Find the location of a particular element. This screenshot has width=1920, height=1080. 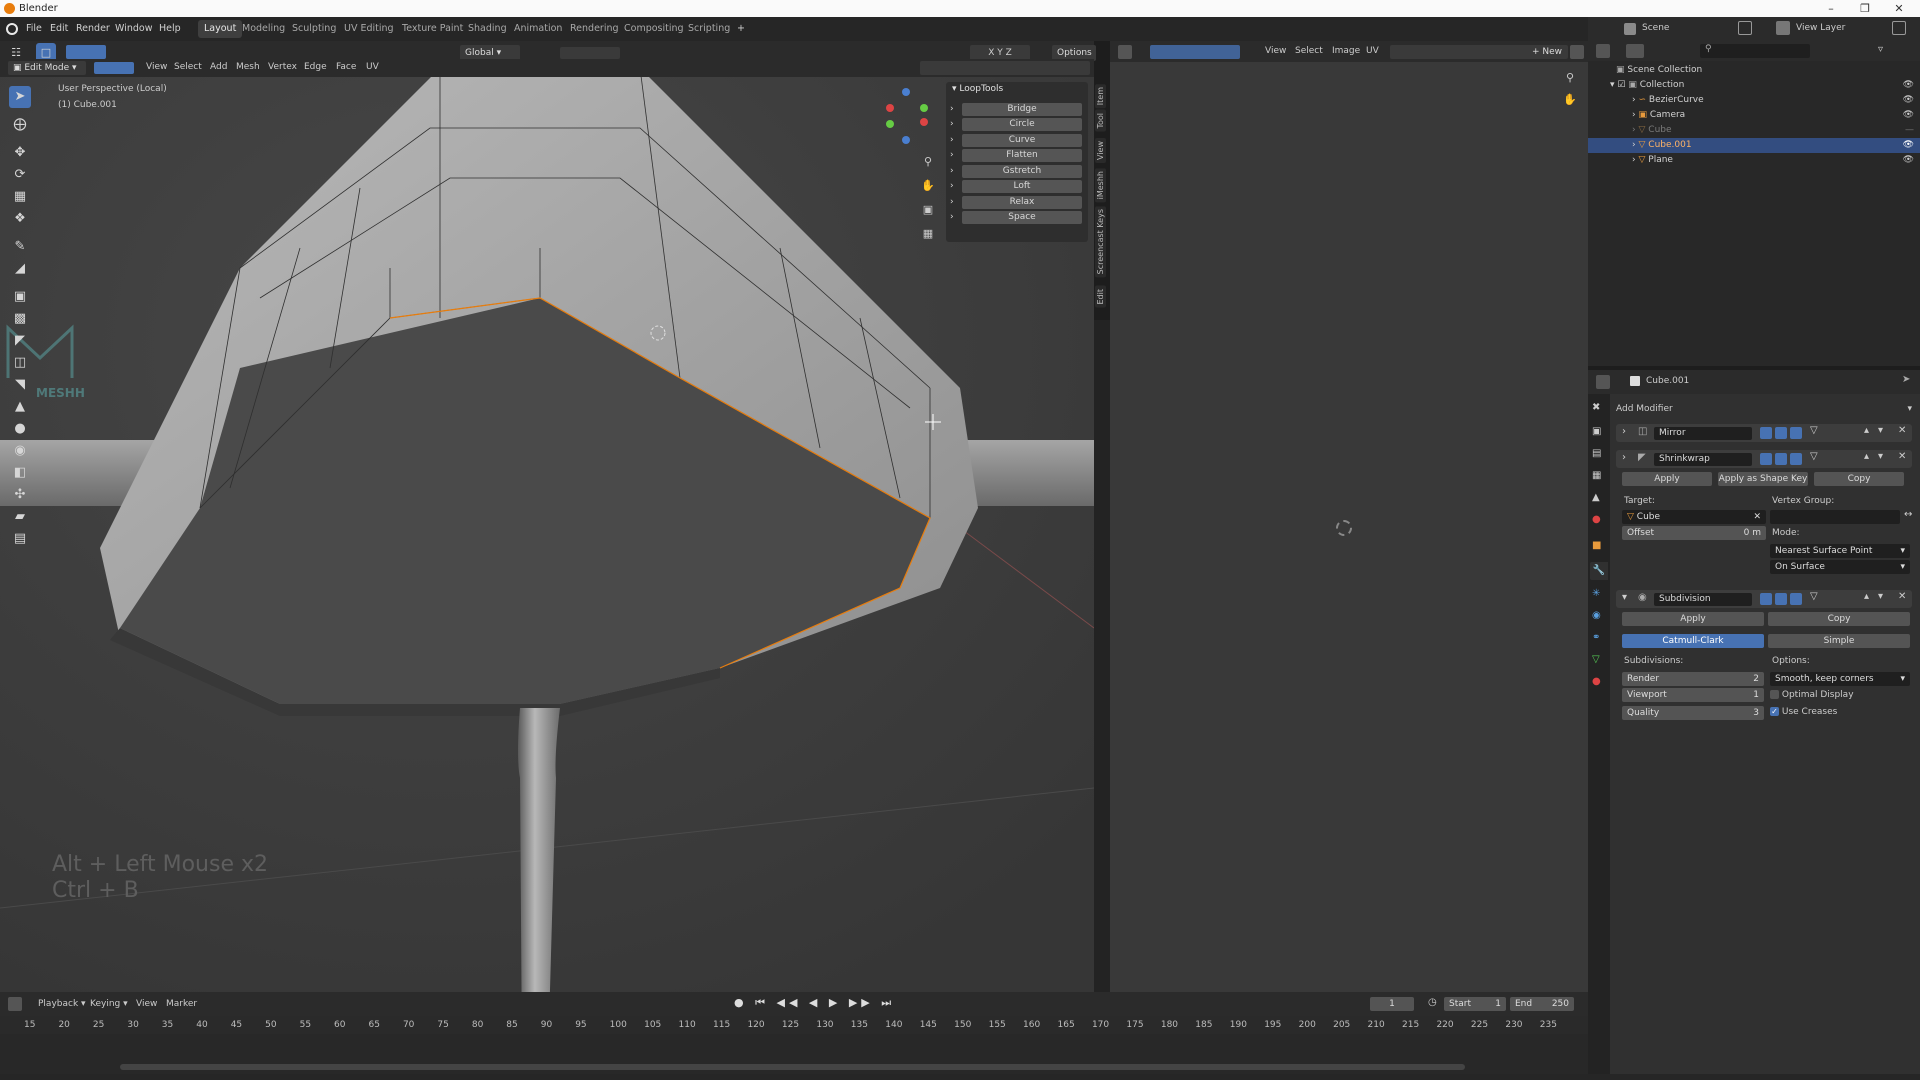

view-layer-name: View Layer is located at coordinates (1820, 28).